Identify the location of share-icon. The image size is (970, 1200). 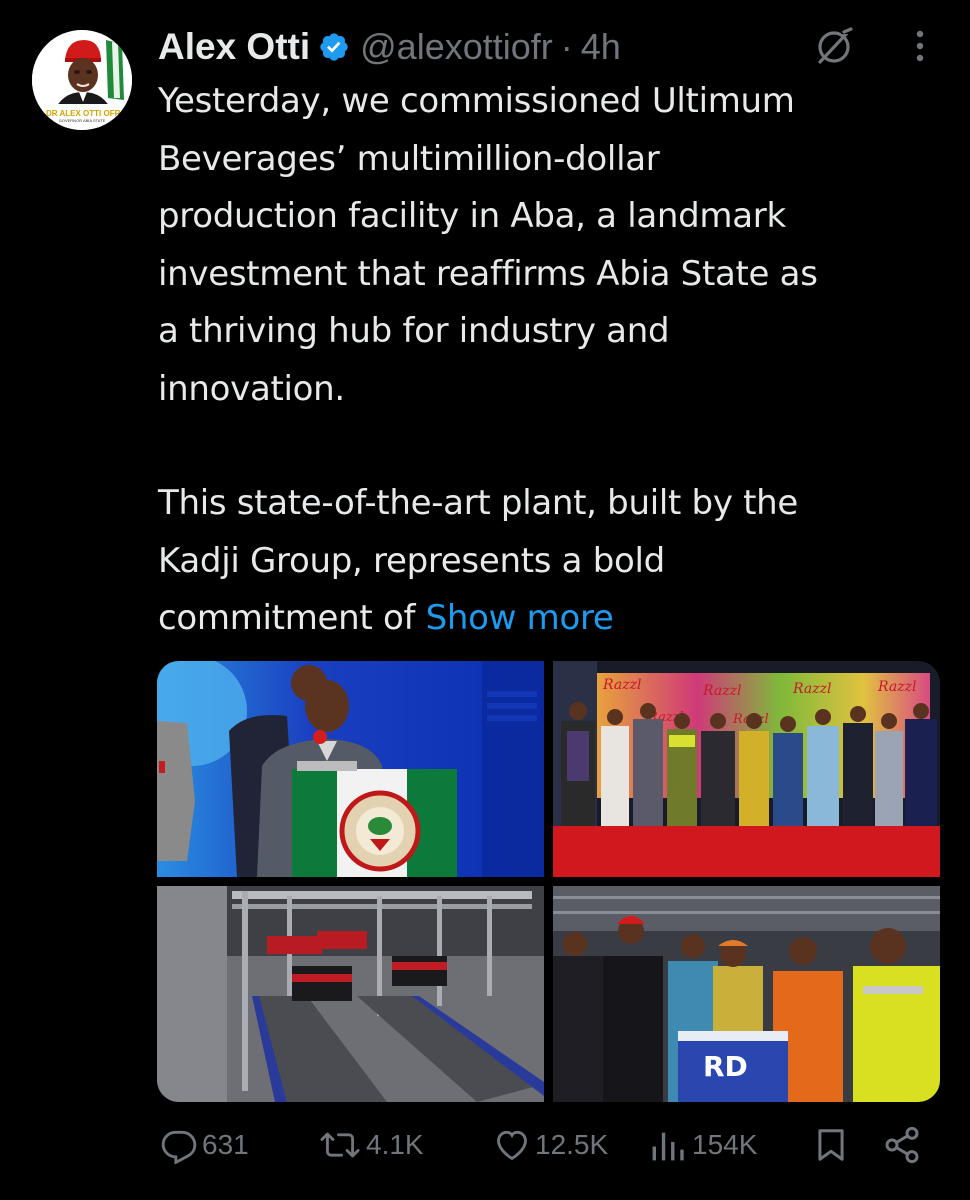
(902, 1145).